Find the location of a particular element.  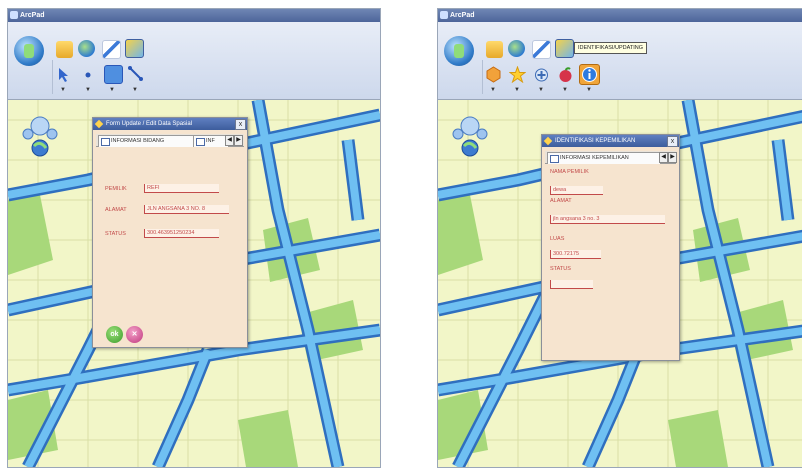

luas-field: 300.72175 is located at coordinates (575, 254).